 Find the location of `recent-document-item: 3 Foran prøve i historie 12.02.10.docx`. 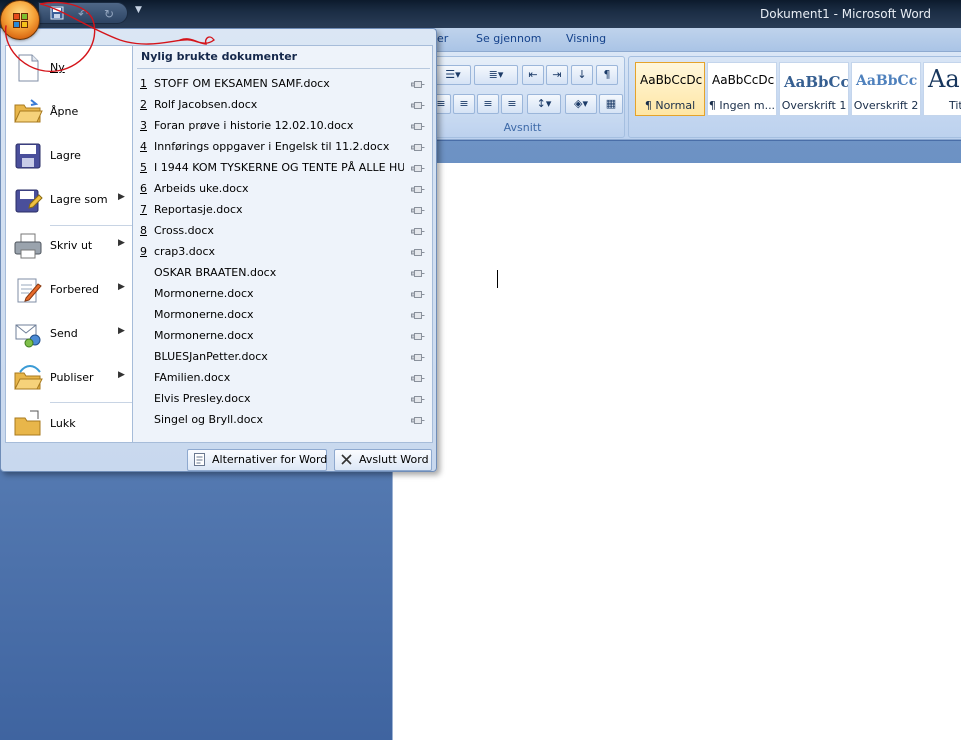

recent-document-item: 3 Foran prøve i historie 12.02.10.docx is located at coordinates (282, 125).